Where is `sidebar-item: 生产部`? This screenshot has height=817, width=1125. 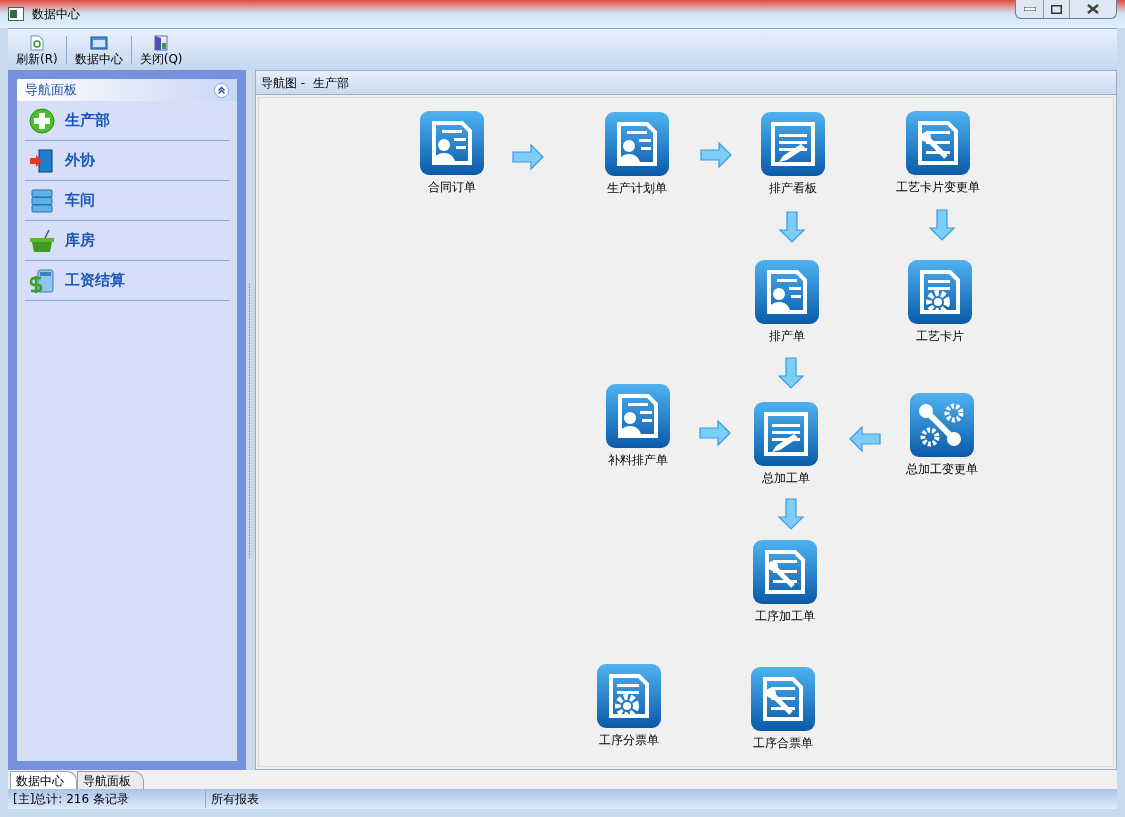 sidebar-item: 生产部 is located at coordinates (127, 120).